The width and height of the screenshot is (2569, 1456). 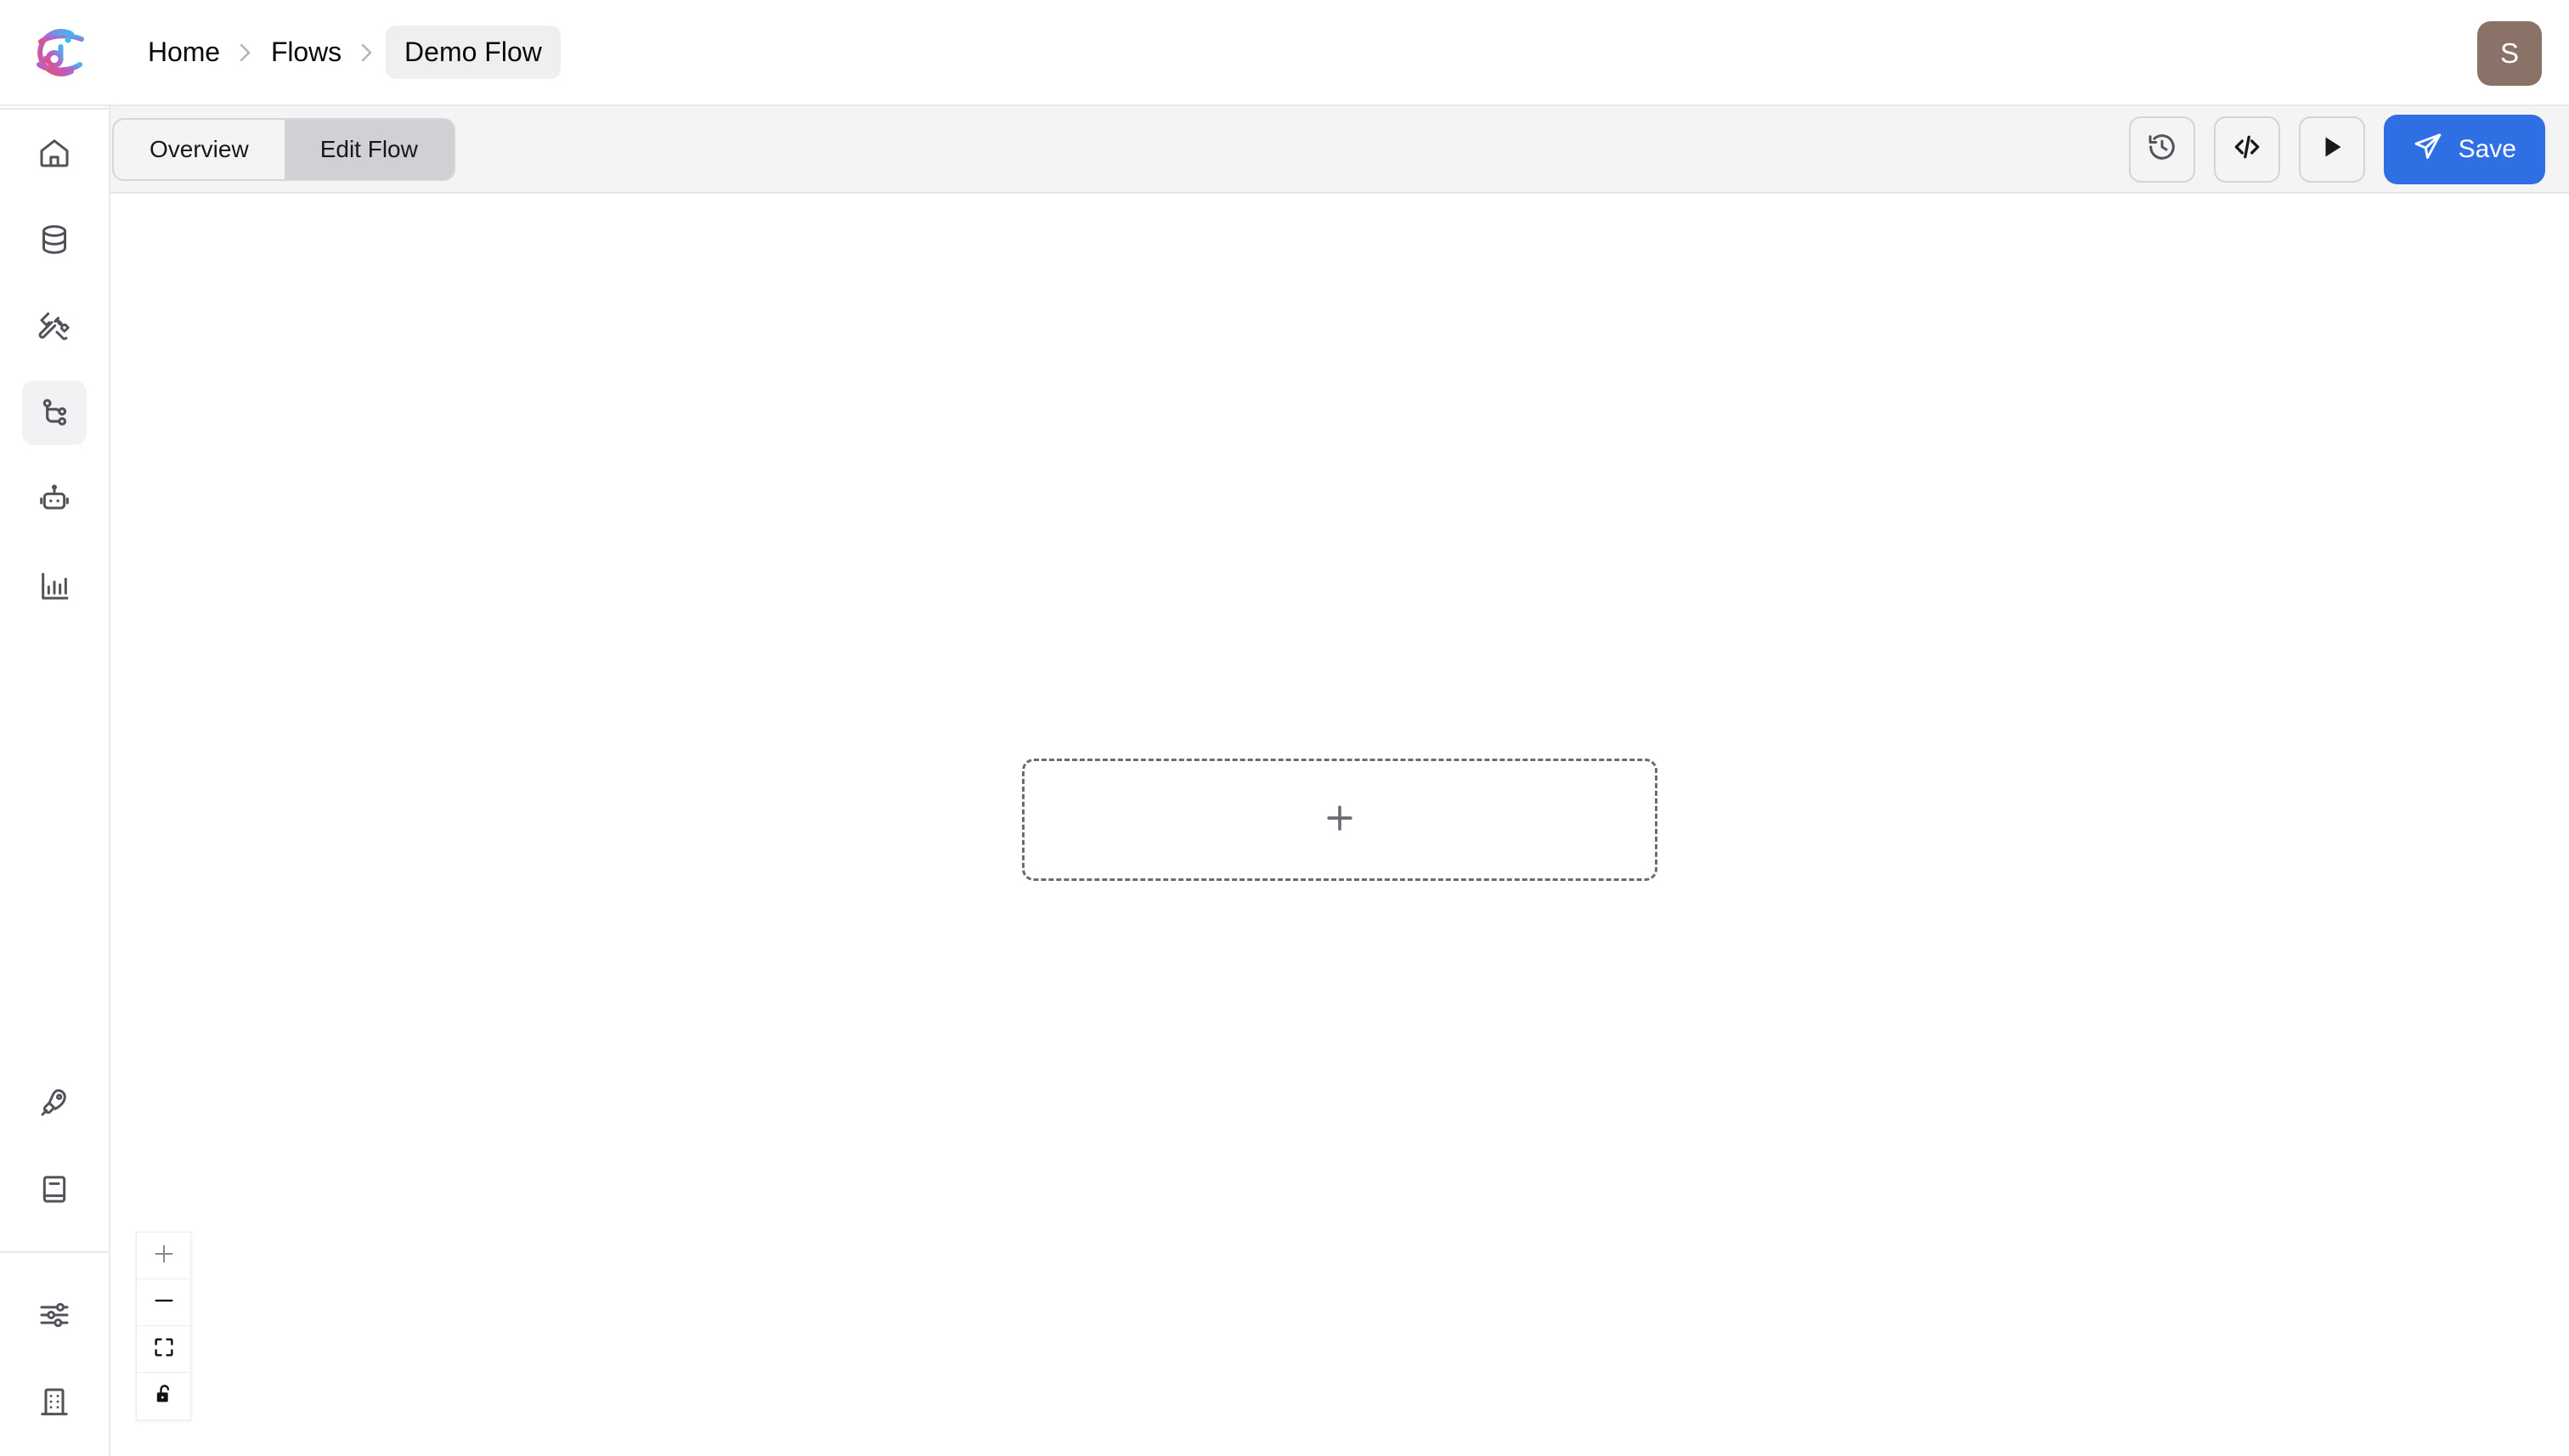 What do you see at coordinates (369, 149) in the screenshot?
I see `tab-edit-flow: Edit Flow` at bounding box center [369, 149].